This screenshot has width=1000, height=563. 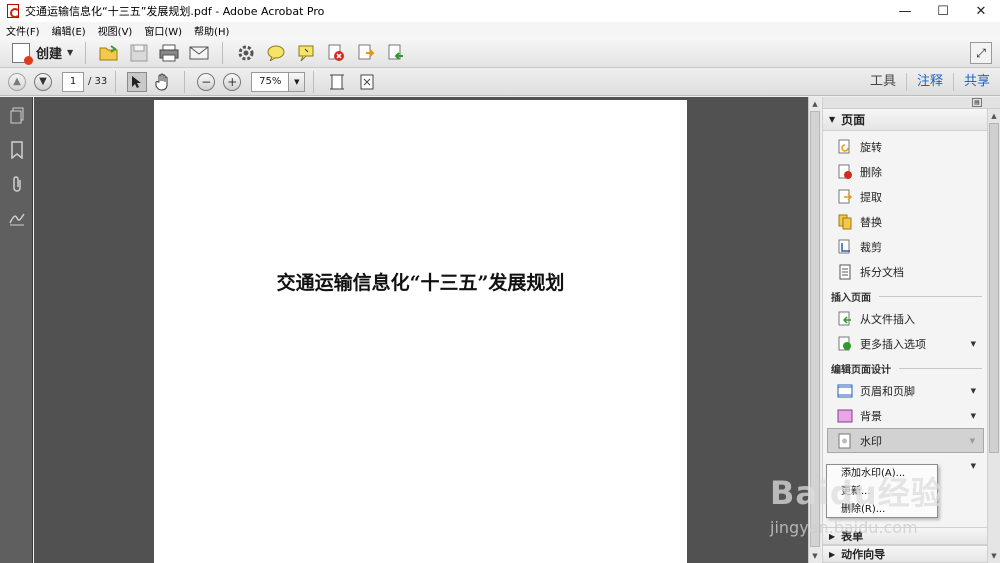 What do you see at coordinates (981, 53) in the screenshot?
I see `expand-icon: ⤢` at bounding box center [981, 53].